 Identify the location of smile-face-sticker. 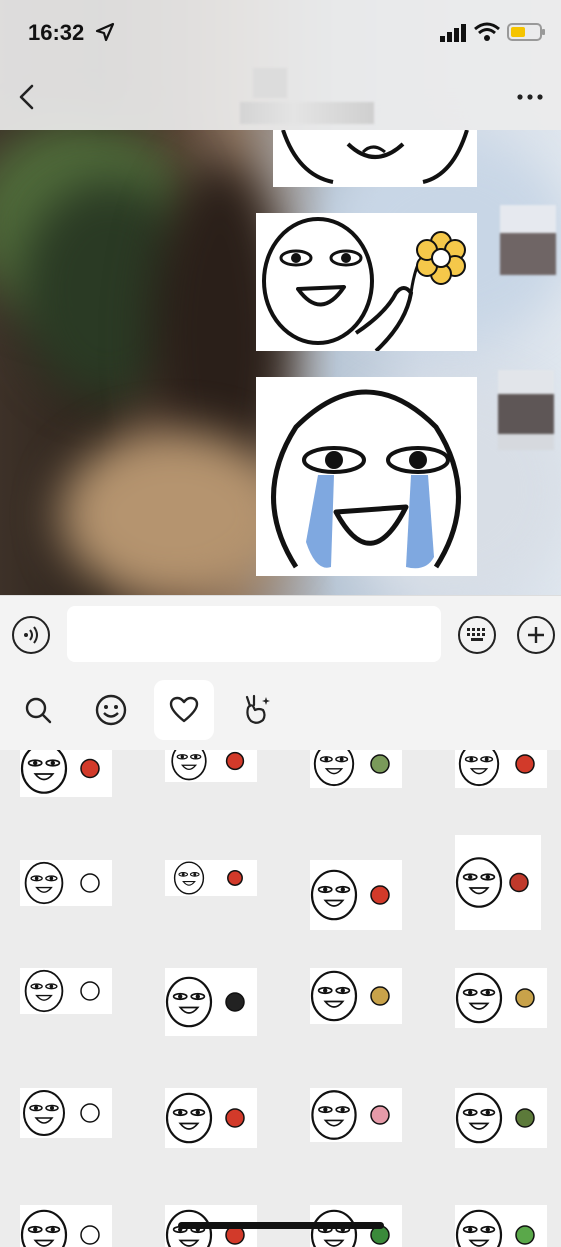
(375, 156).